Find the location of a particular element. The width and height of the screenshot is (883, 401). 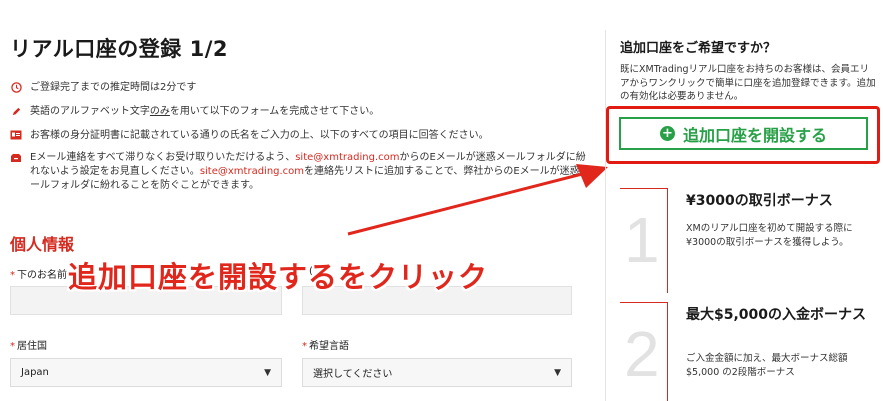

country-select: Japan ▼ is located at coordinates (146, 372).